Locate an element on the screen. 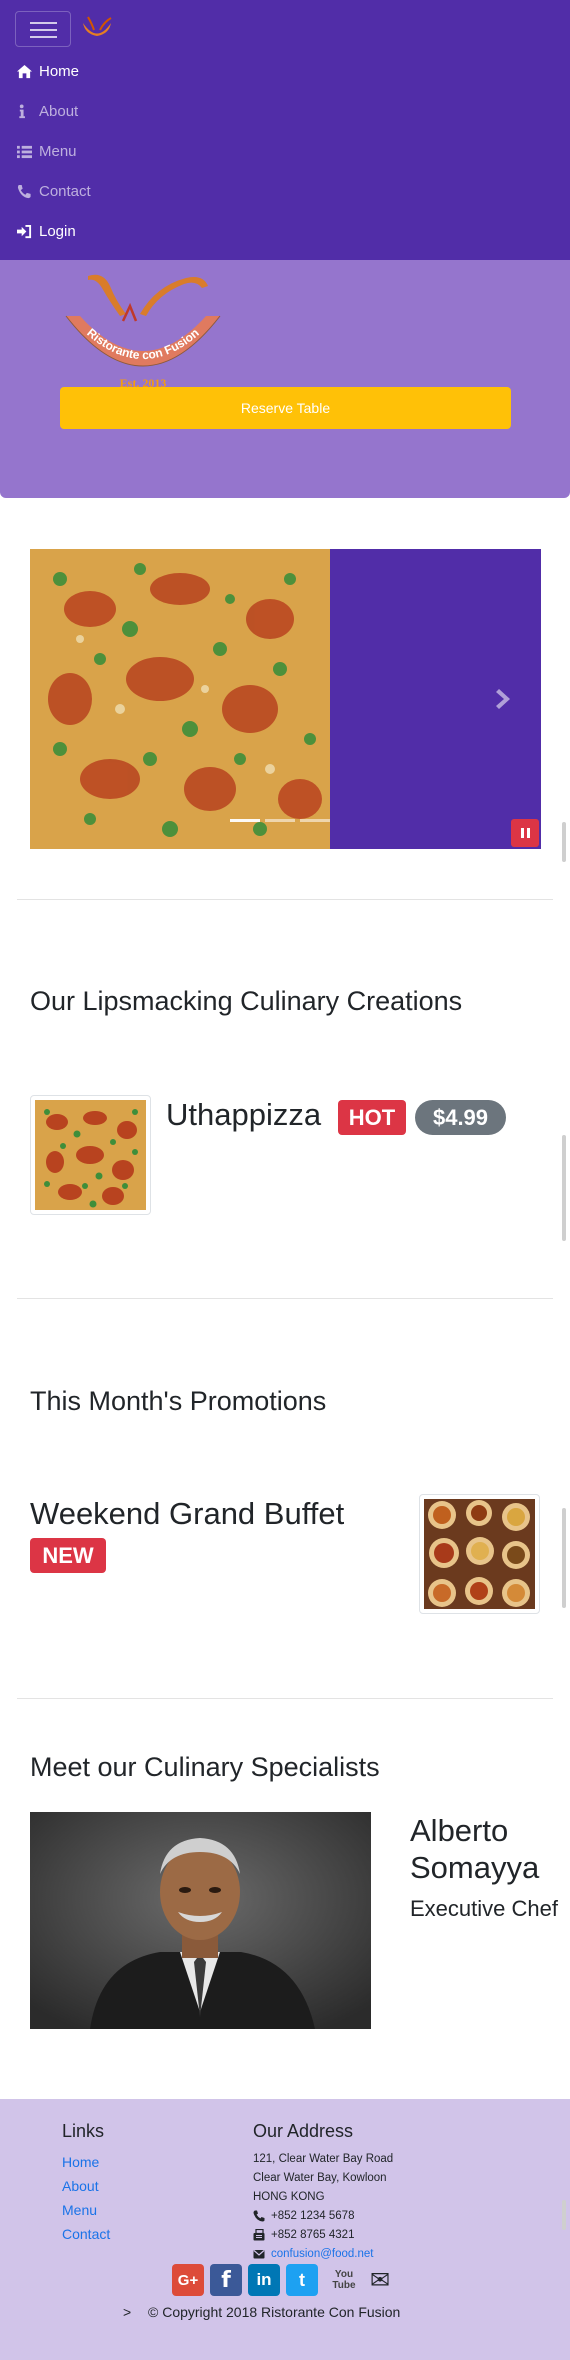 The height and width of the screenshot is (2360, 570). nav-item-label: Login is located at coordinates (57, 231).